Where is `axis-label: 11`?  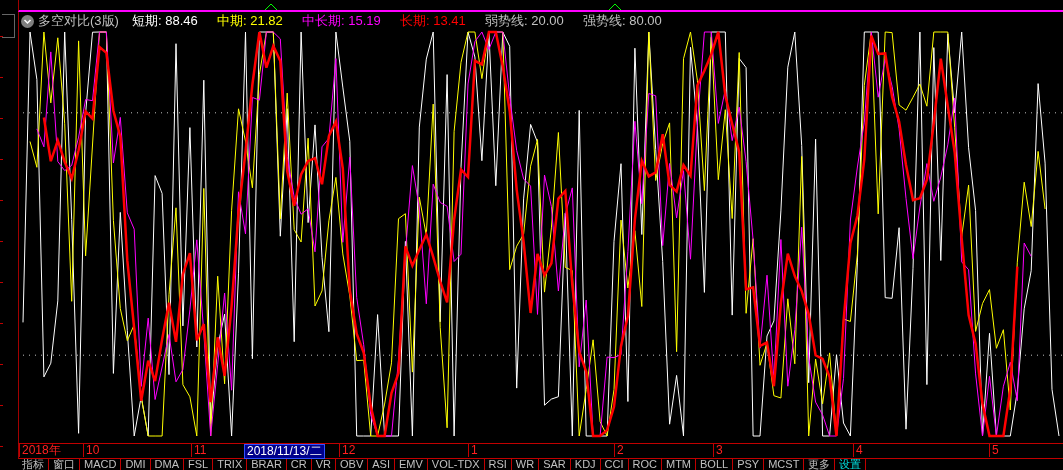
axis-label: 11 is located at coordinates (200, 451).